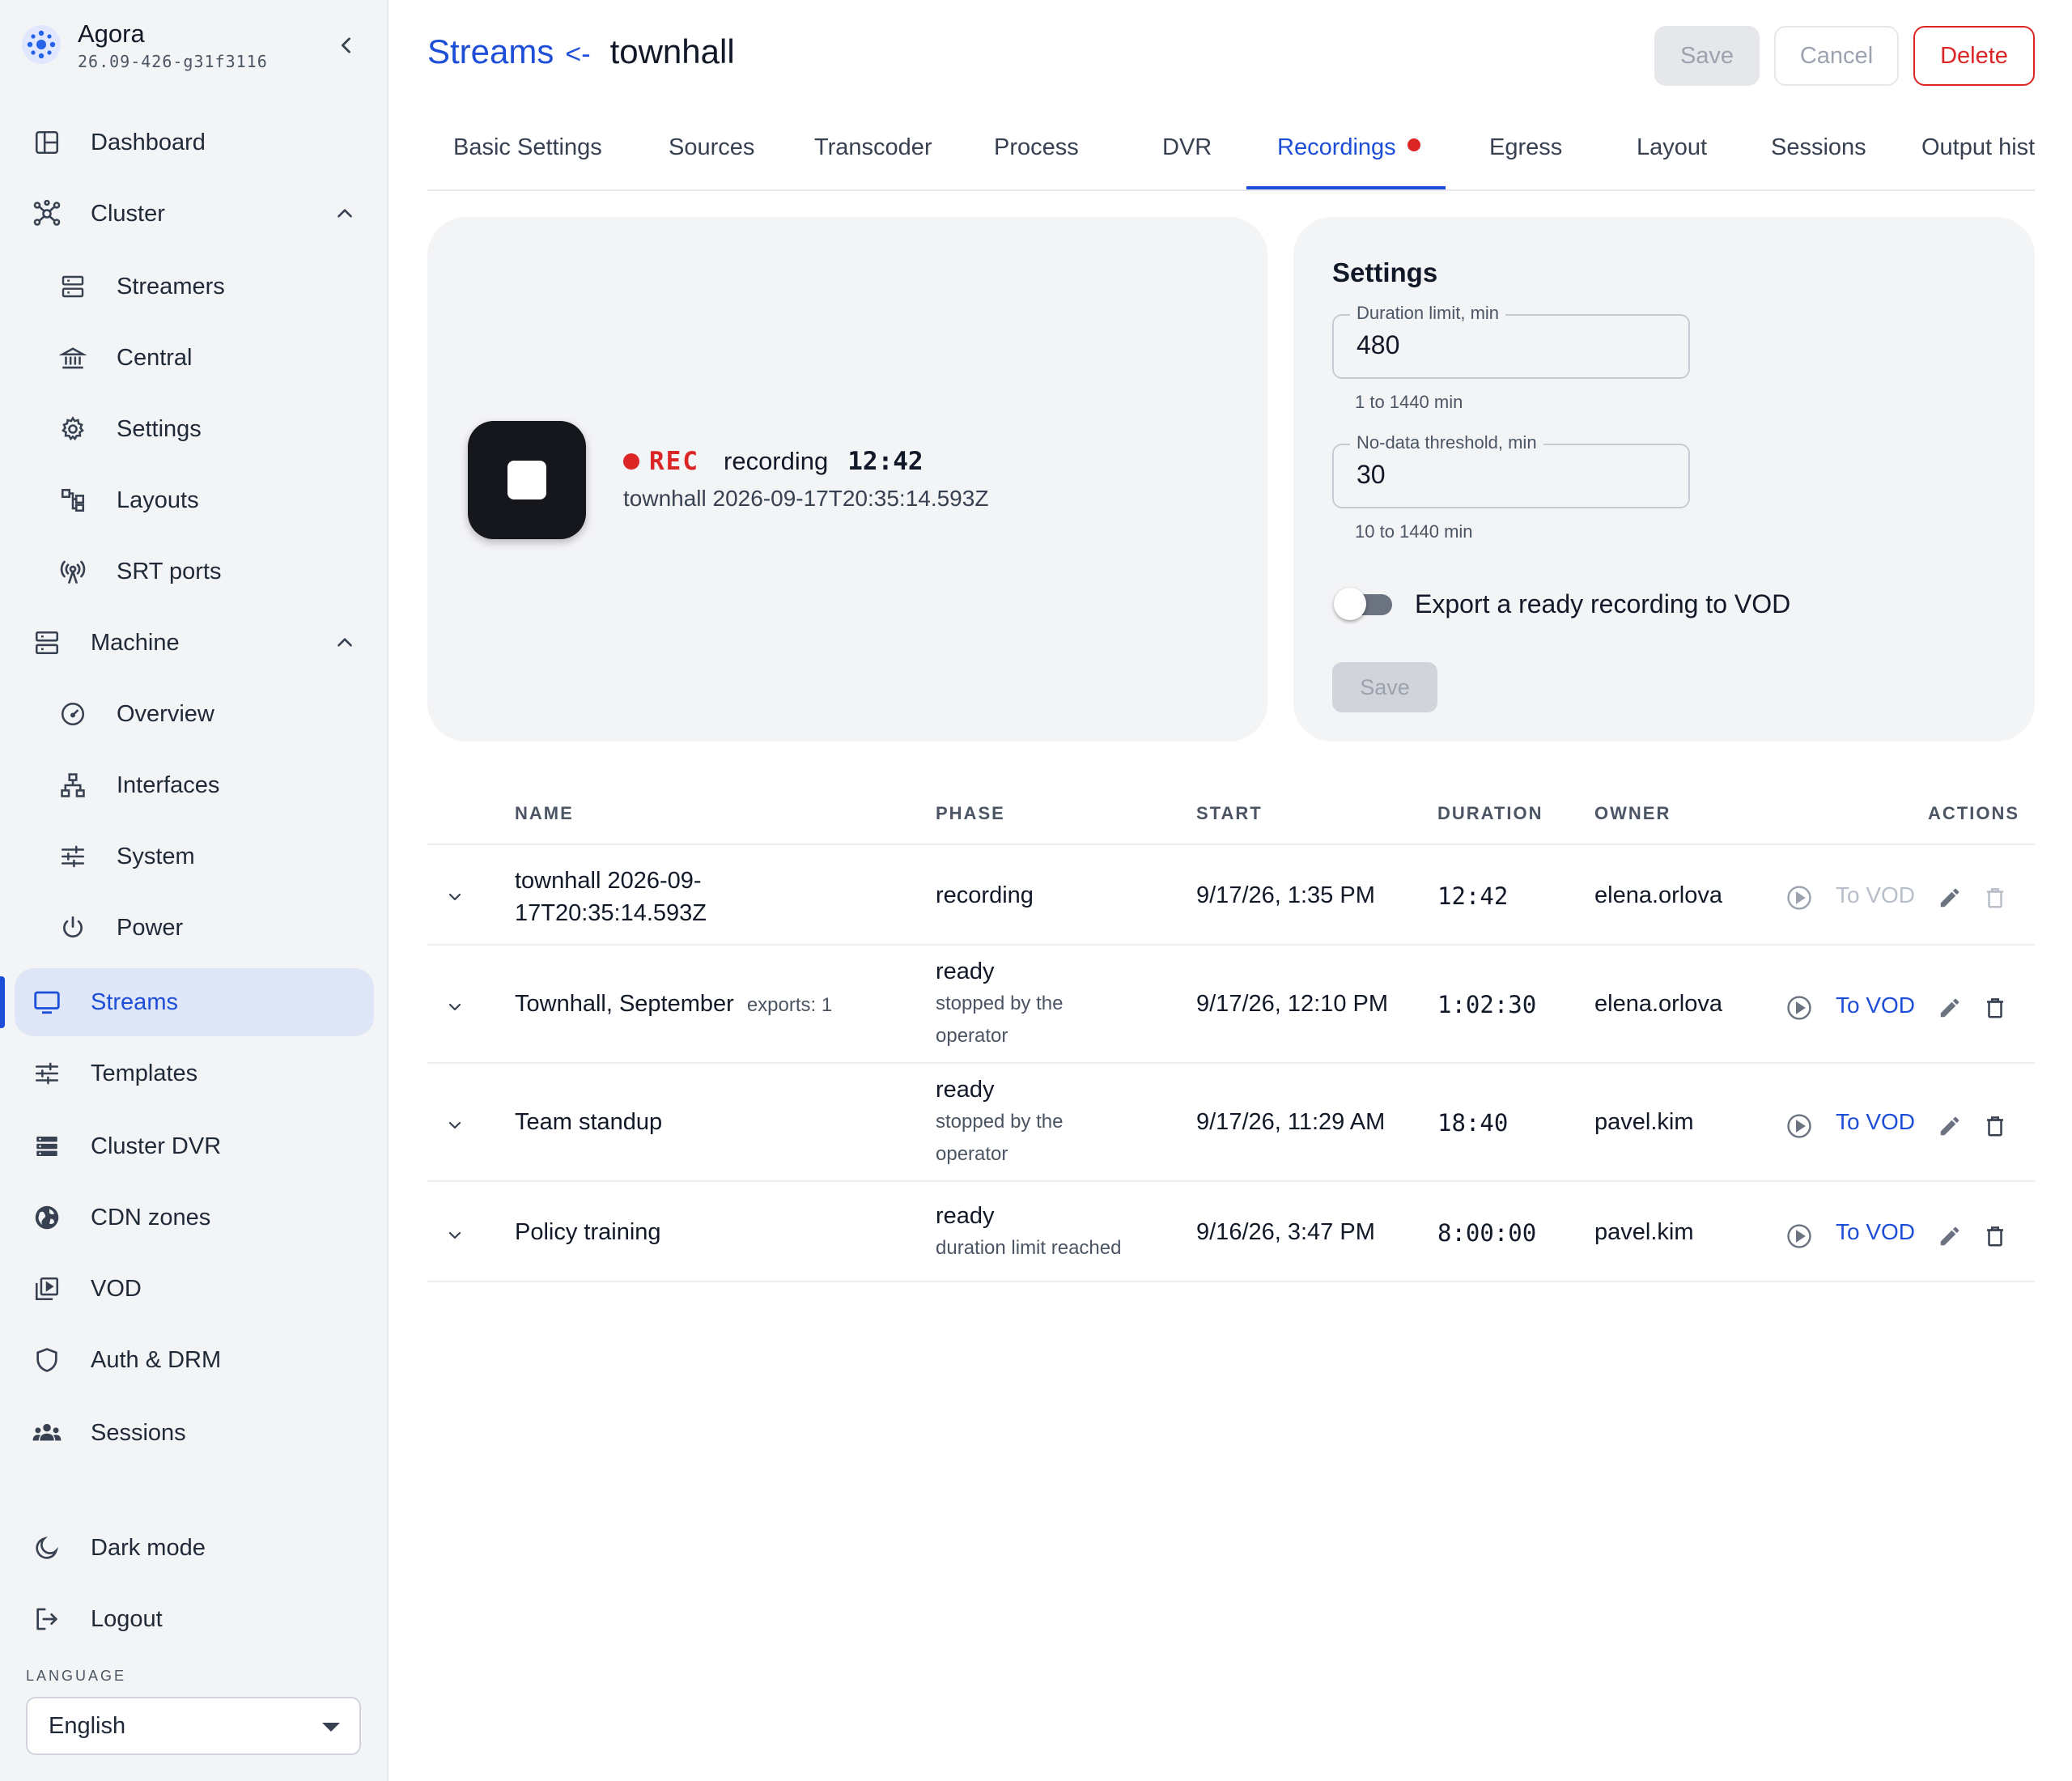  I want to click on sidebar-item-power: Power, so click(194, 928).